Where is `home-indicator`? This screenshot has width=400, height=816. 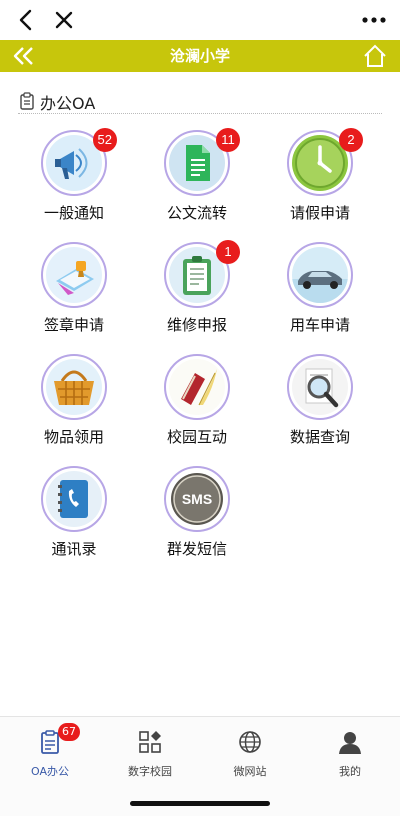 home-indicator is located at coordinates (200, 803).